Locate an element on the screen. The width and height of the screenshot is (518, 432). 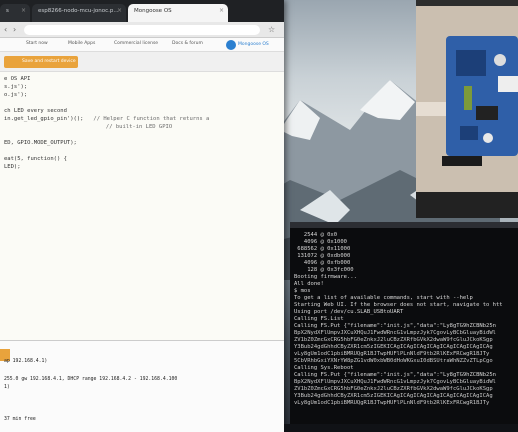
terminal-line: All done! is located at coordinates (309, 284).